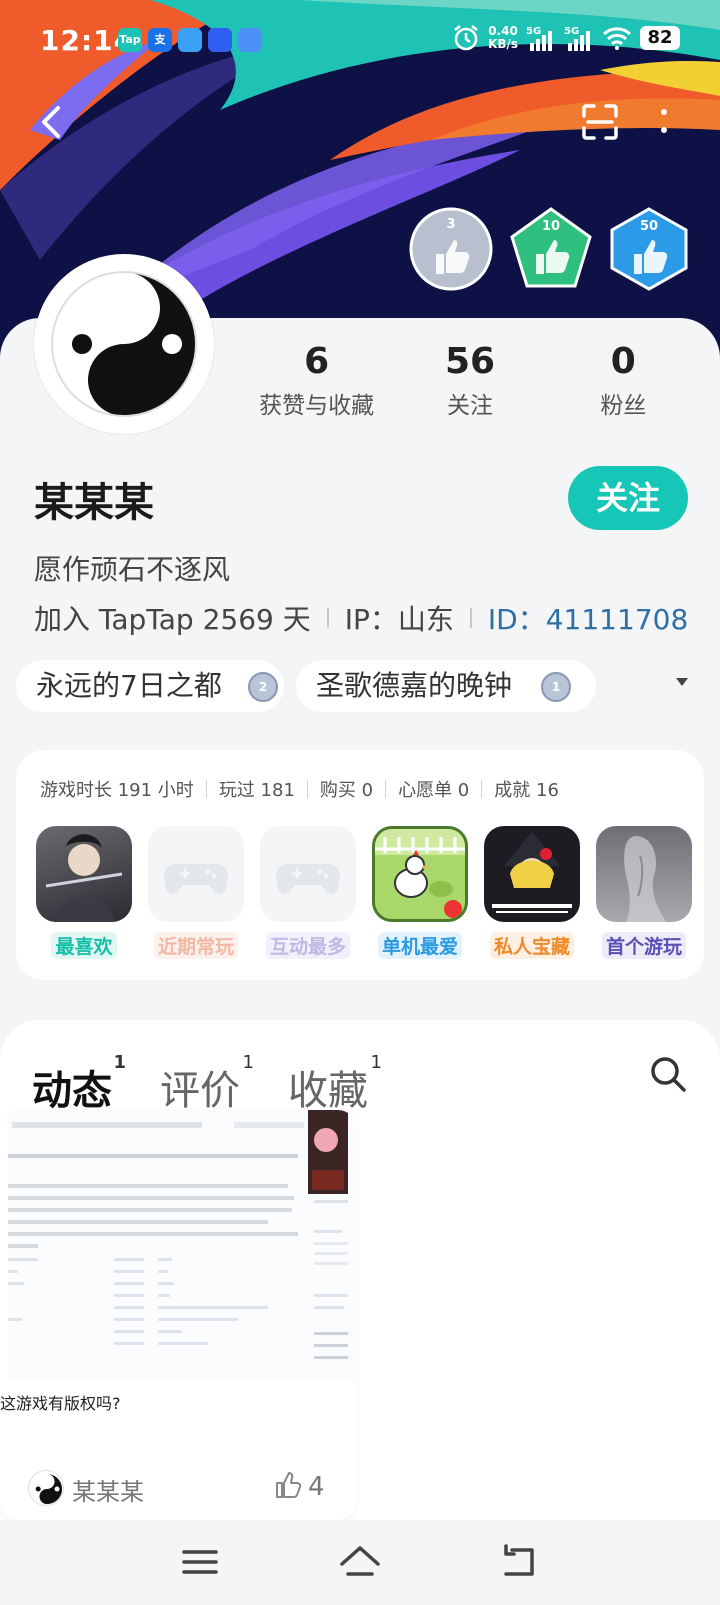 The image size is (720, 1605). Describe the element at coordinates (220, 40) in the screenshot. I see `baidu-notif-icon` at that location.